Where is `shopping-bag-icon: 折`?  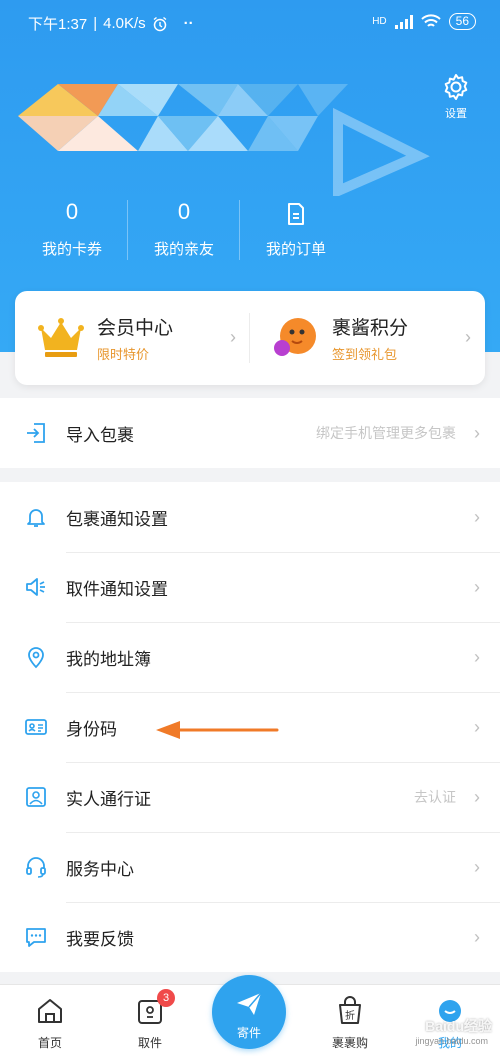 shopping-bag-icon: 折 is located at coordinates (350, 1010).